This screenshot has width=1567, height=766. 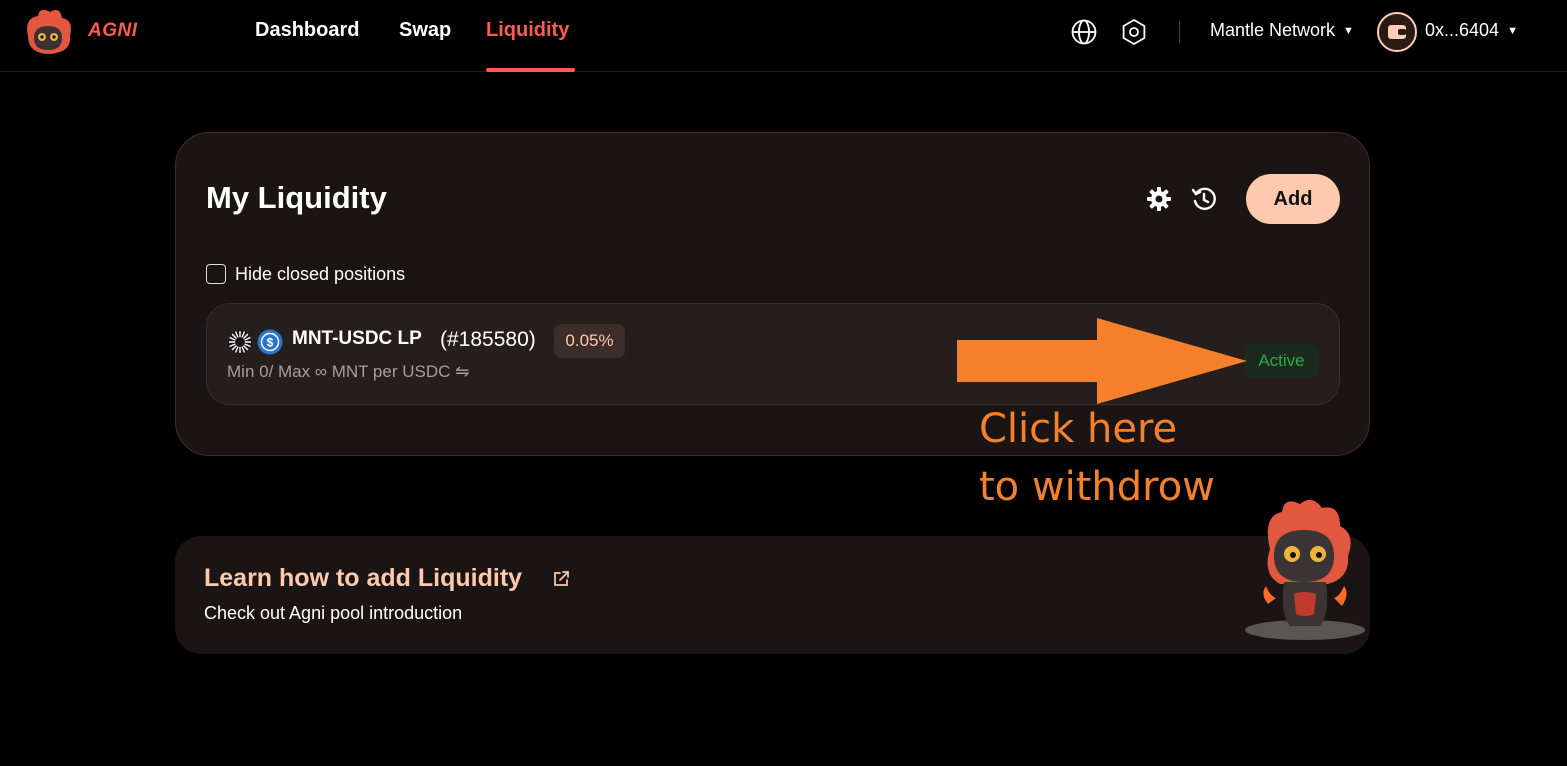 I want to click on history-icon, so click(x=1204, y=199).